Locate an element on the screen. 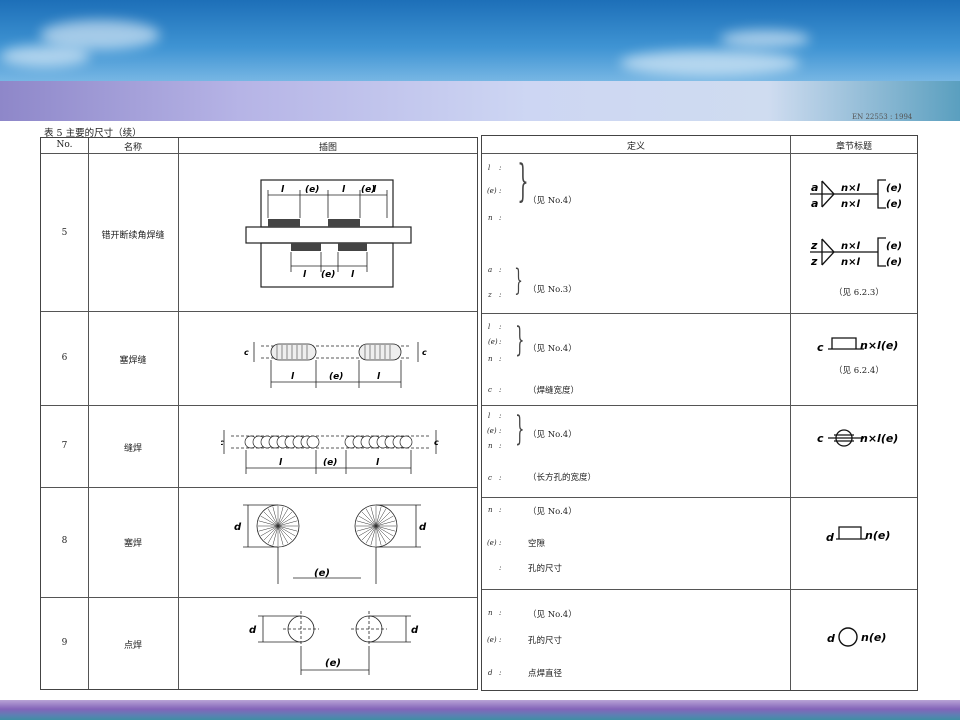  weld-symbol-staggered-z: z z n×l n×l (e) (e) is located at coordinates (856, 252).